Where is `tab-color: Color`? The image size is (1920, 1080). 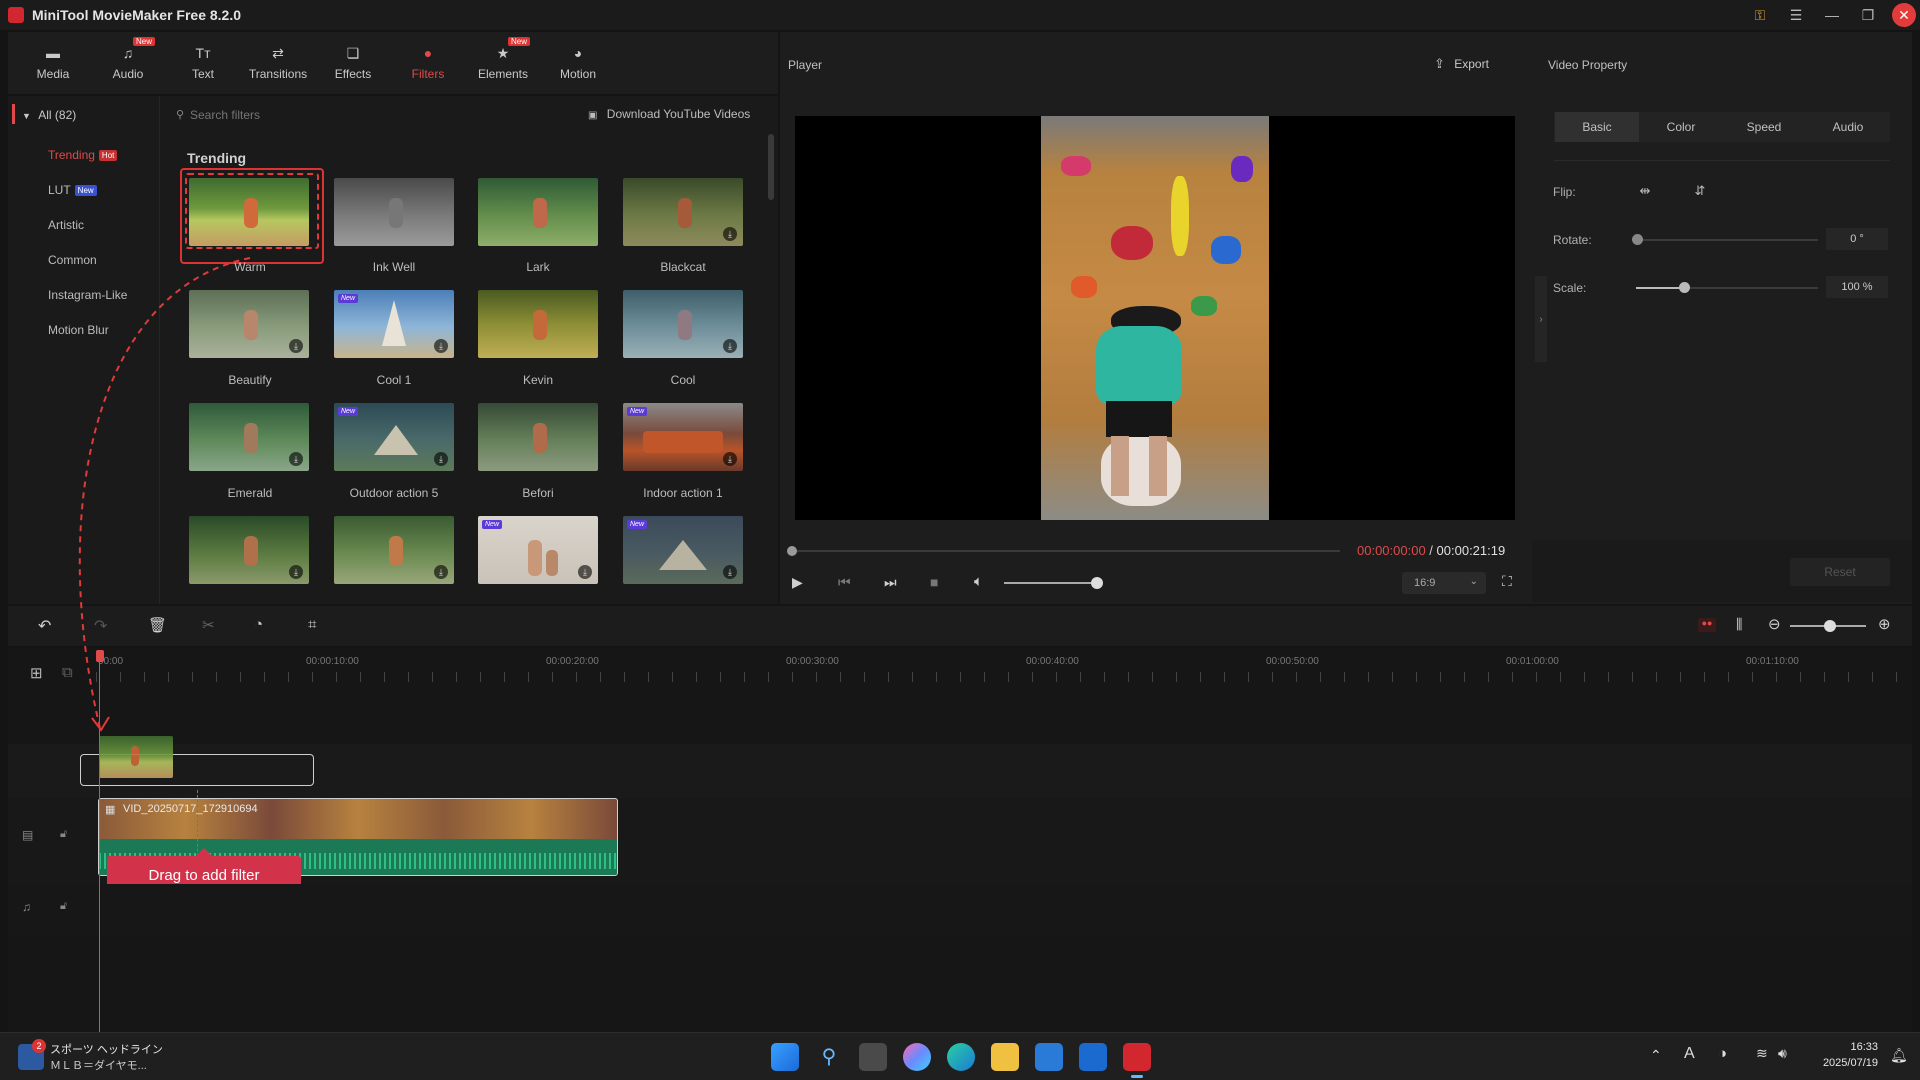 tab-color: Color is located at coordinates (1681, 127).